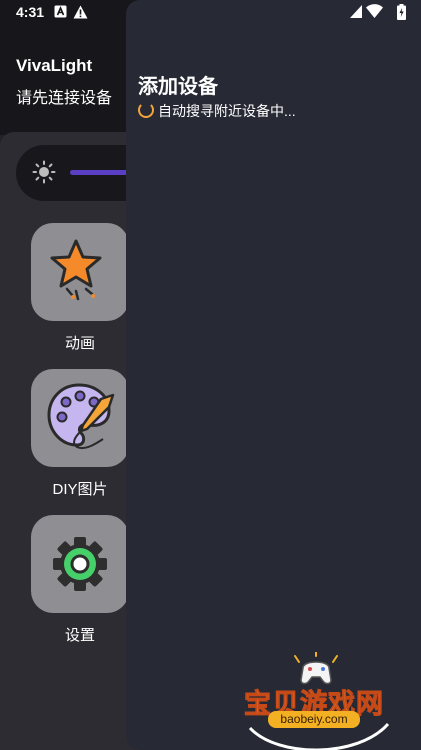  What do you see at coordinates (318, 700) in the screenshot?
I see `watermark-logo: 宝贝游戏网 baobeiy.com` at bounding box center [318, 700].